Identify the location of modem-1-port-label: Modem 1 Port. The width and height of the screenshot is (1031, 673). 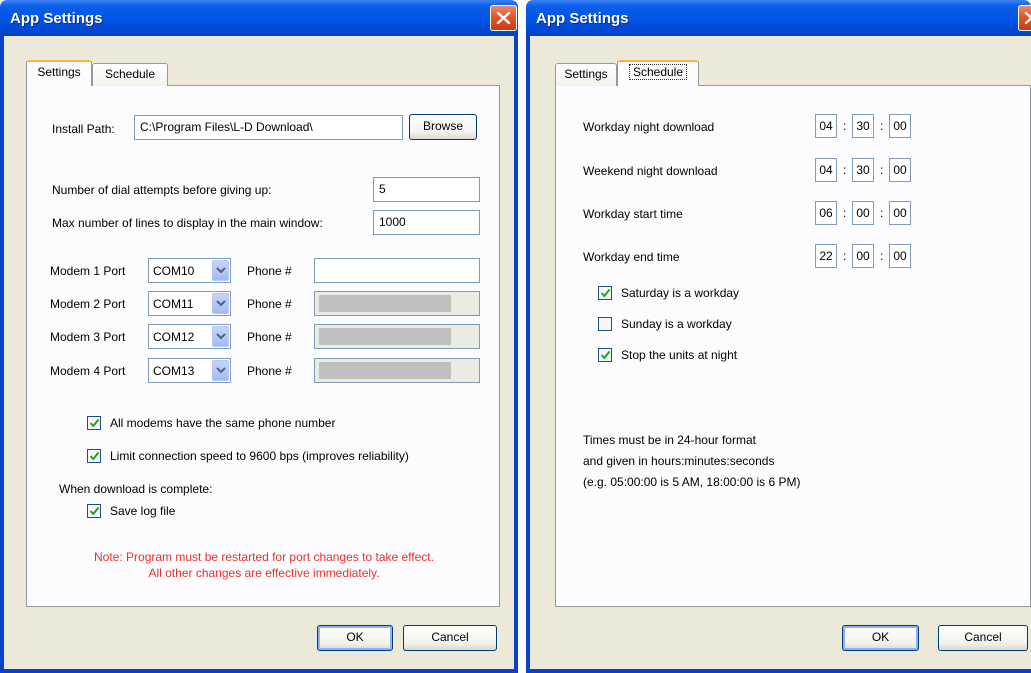
(88, 271).